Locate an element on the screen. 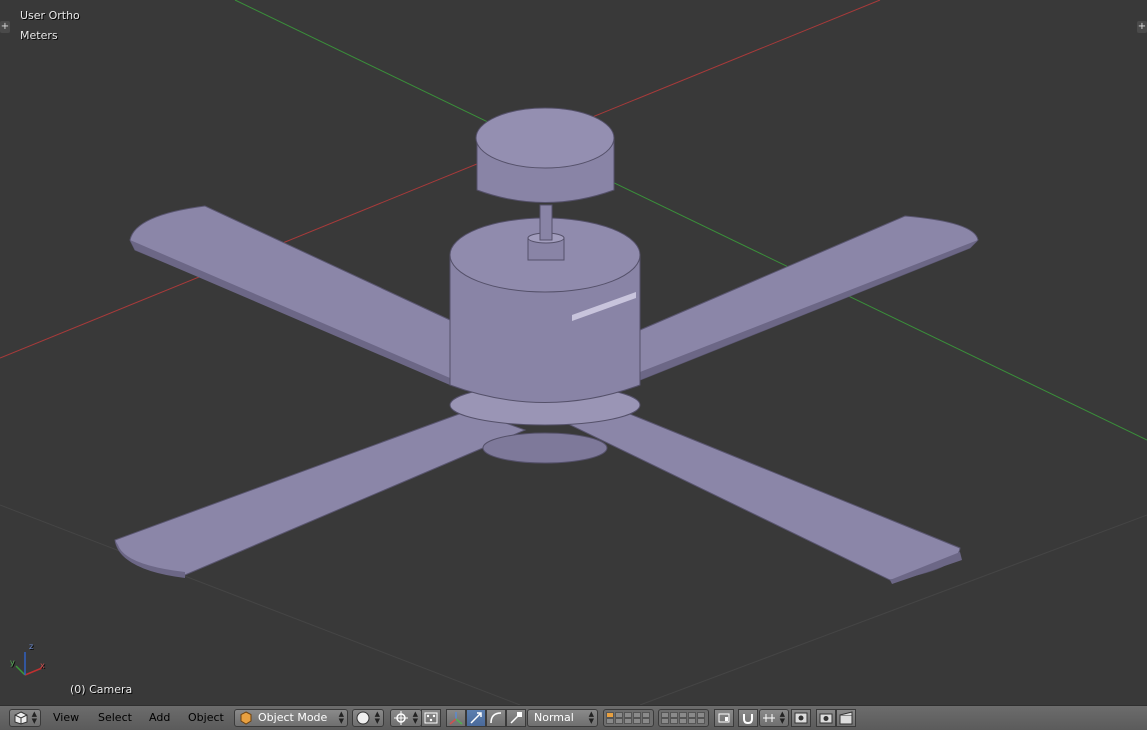 This screenshot has width=1147, height=730. gizmo-x-label: x is located at coordinates (42, 665).